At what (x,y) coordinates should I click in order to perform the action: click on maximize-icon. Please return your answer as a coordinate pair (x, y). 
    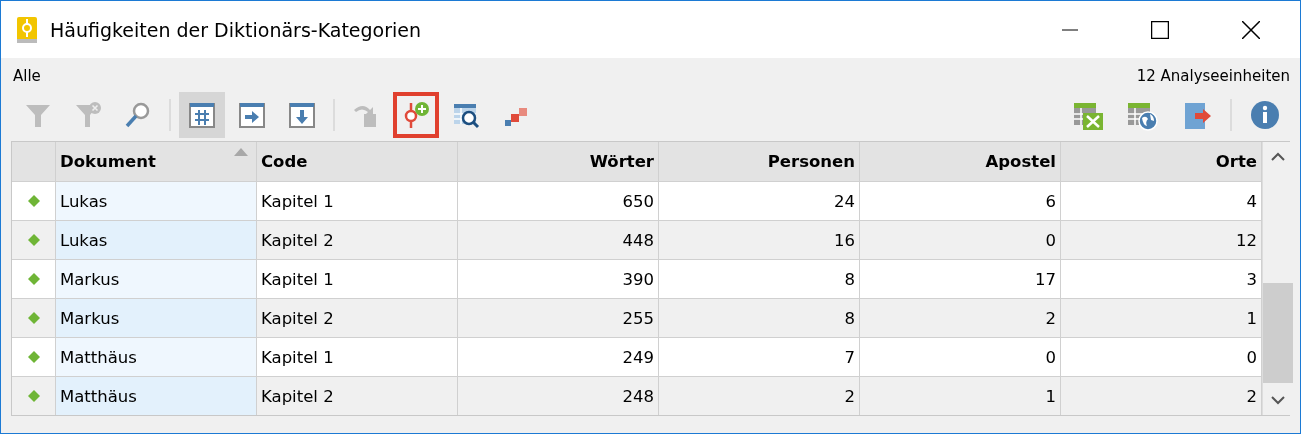
    Looking at the image, I should click on (1160, 29).